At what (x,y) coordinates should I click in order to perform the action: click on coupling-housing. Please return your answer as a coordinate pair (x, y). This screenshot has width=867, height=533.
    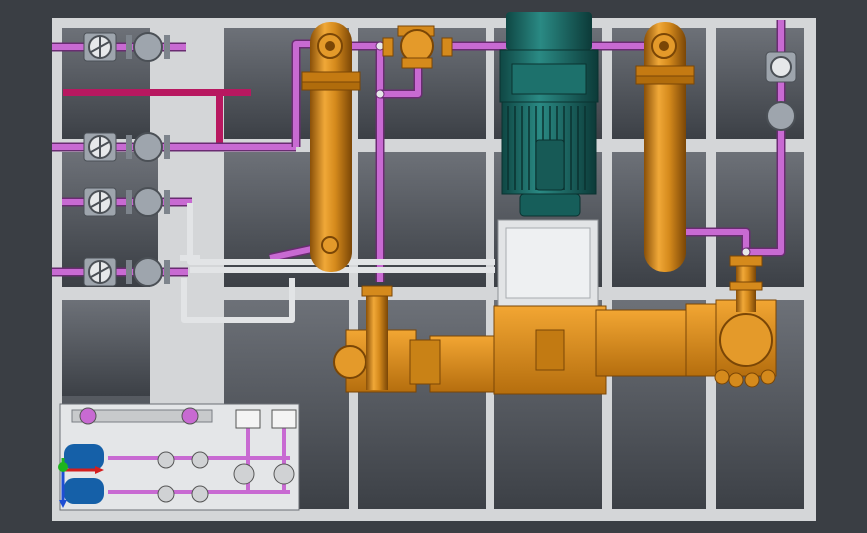
    Looking at the image, I should click on (548, 263).